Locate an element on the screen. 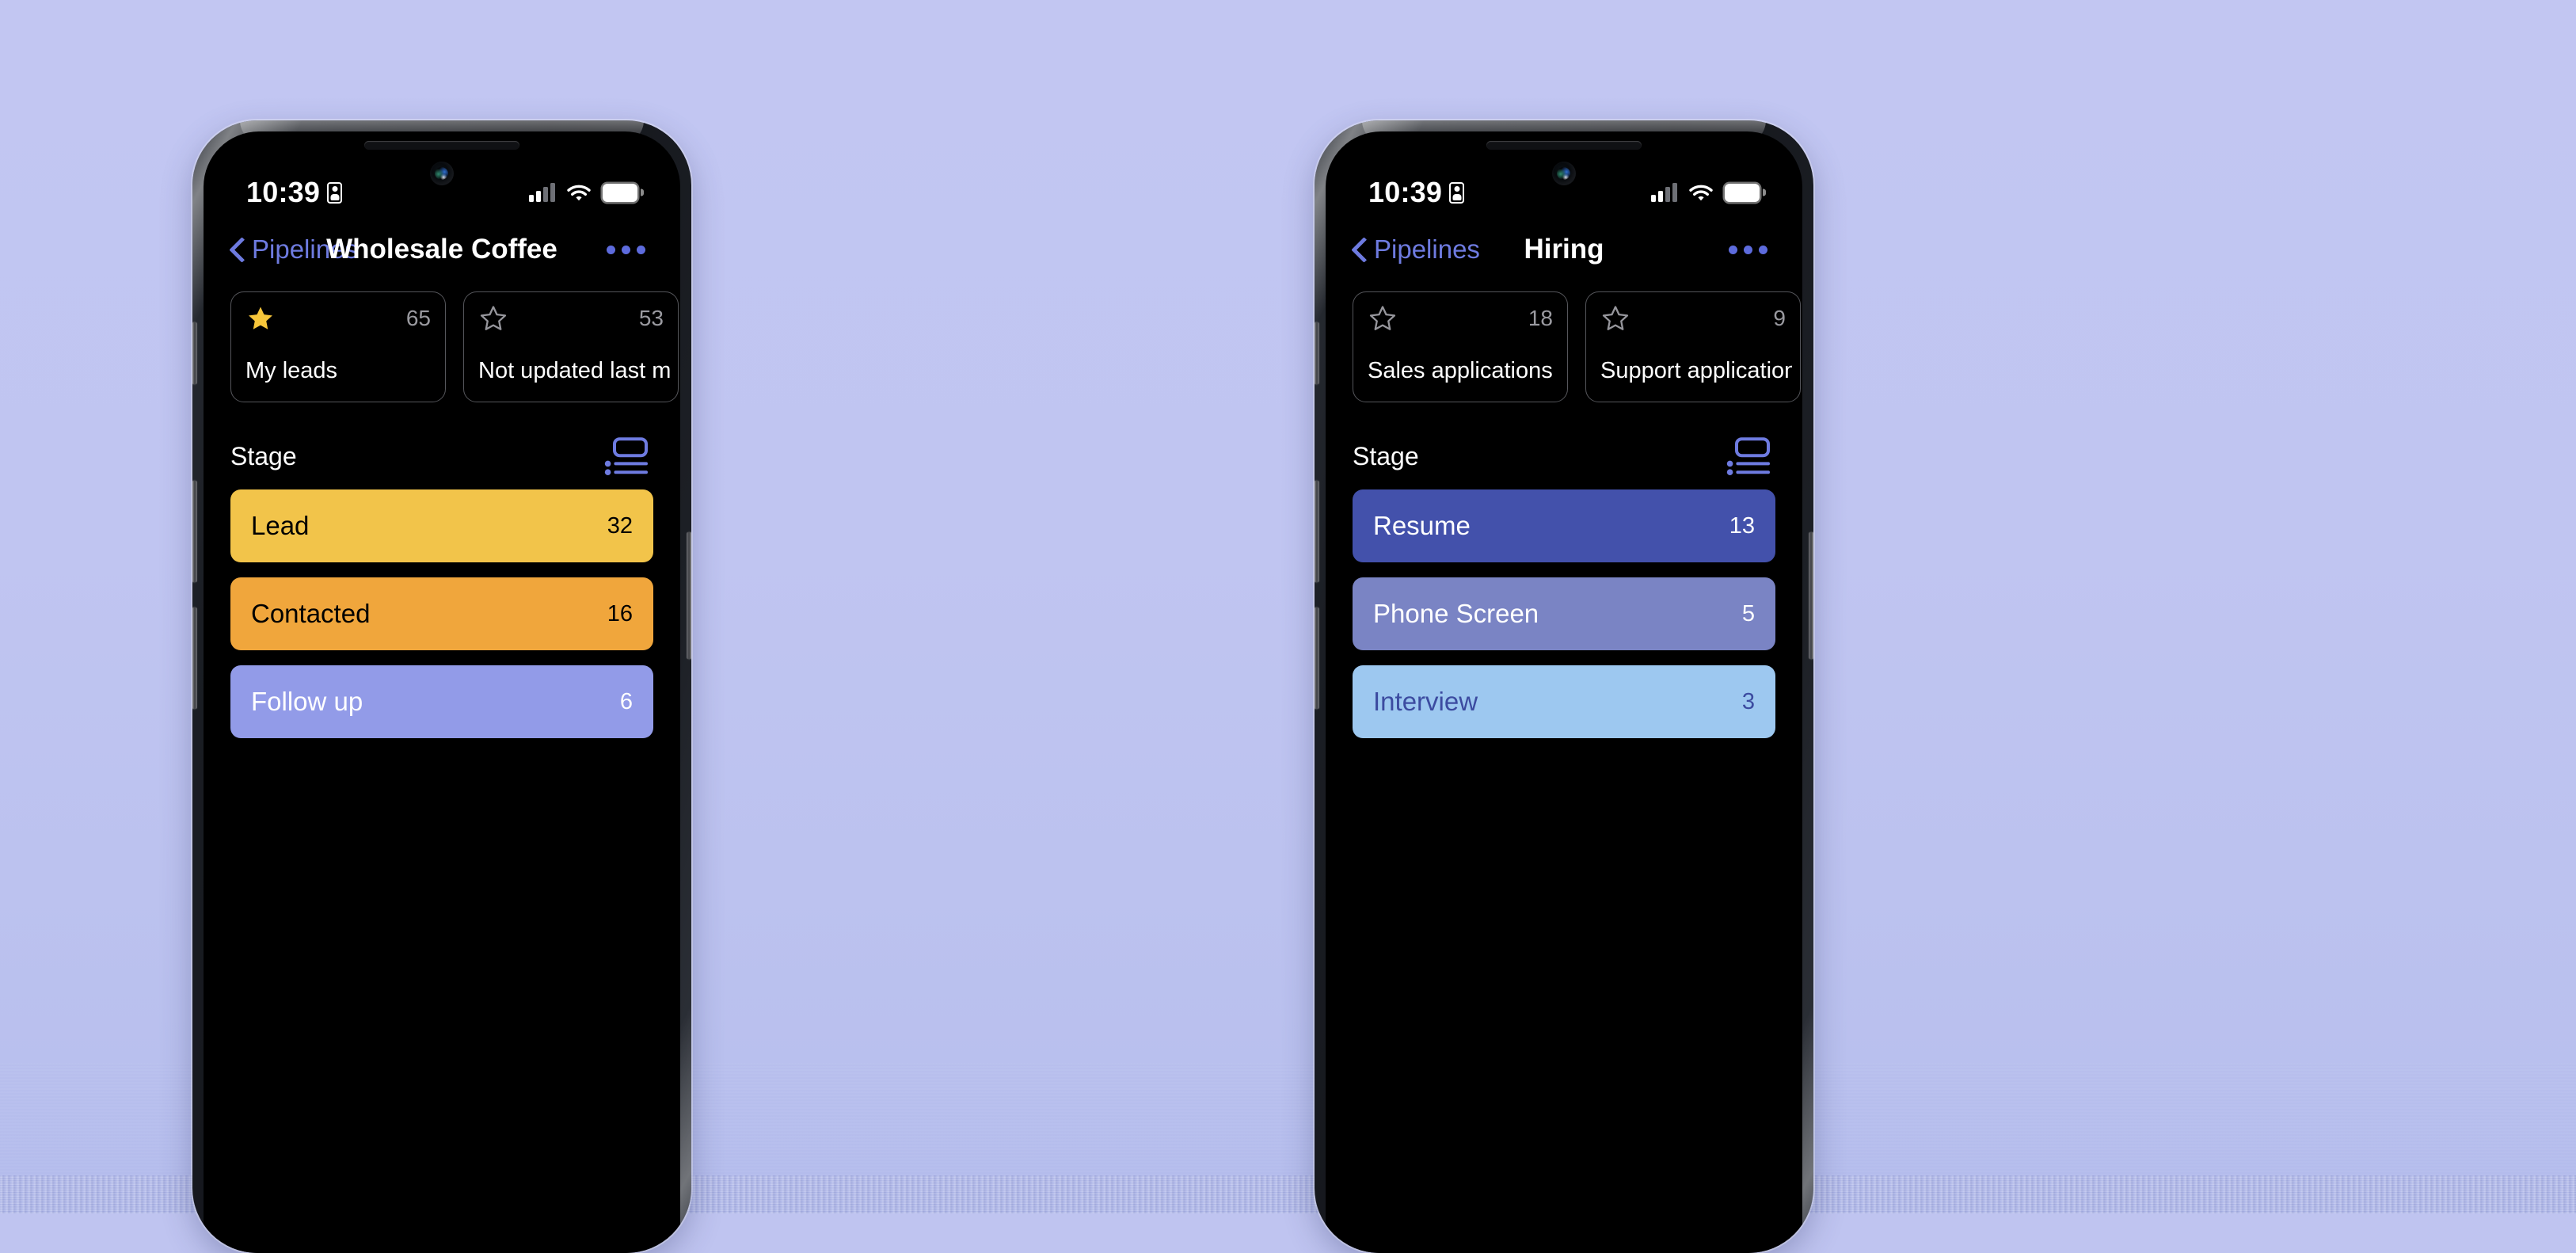 This screenshot has height=1253, width=2576. star-filled-icon is located at coordinates (260, 318).